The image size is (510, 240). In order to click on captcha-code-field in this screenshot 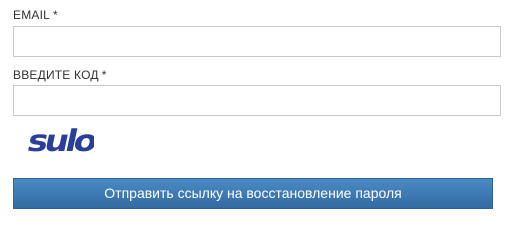, I will do `click(257, 100)`.